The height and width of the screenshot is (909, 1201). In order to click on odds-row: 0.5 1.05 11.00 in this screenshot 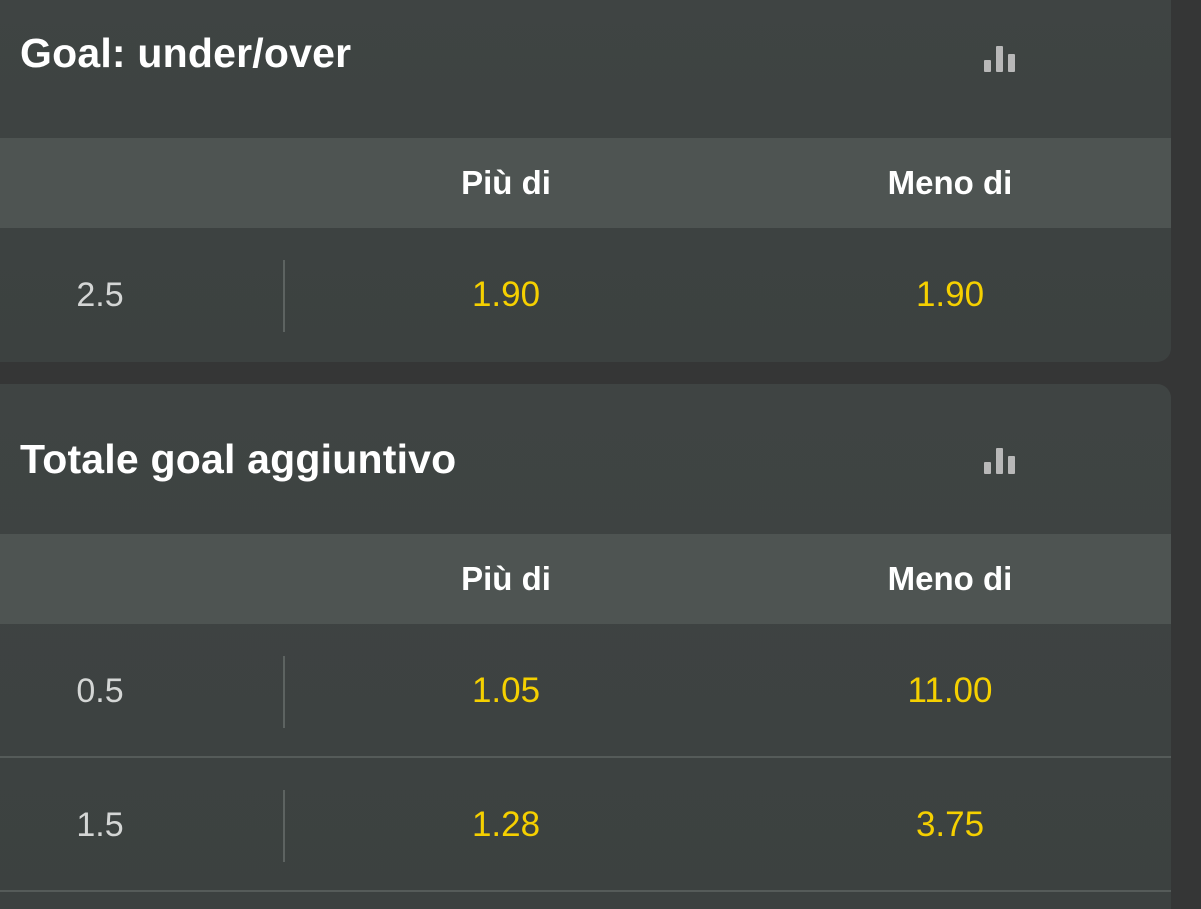, I will do `click(585, 691)`.